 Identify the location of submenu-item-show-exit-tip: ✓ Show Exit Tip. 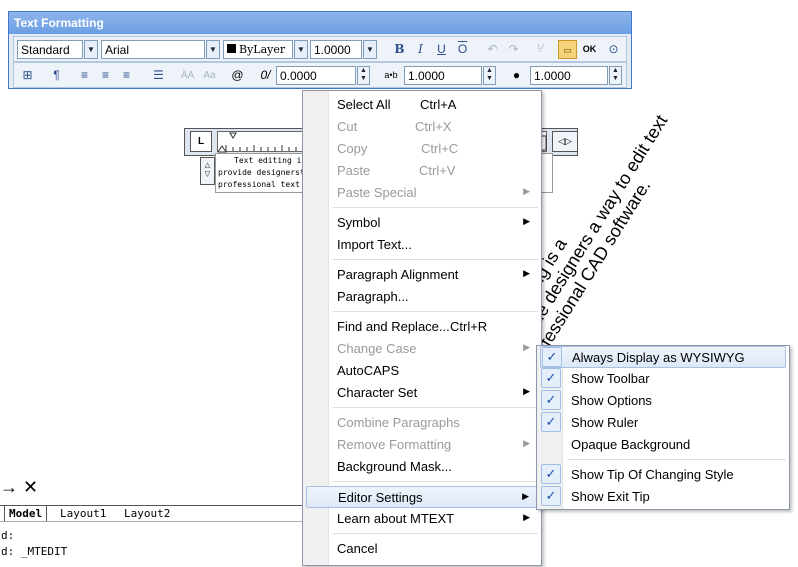
(663, 497).